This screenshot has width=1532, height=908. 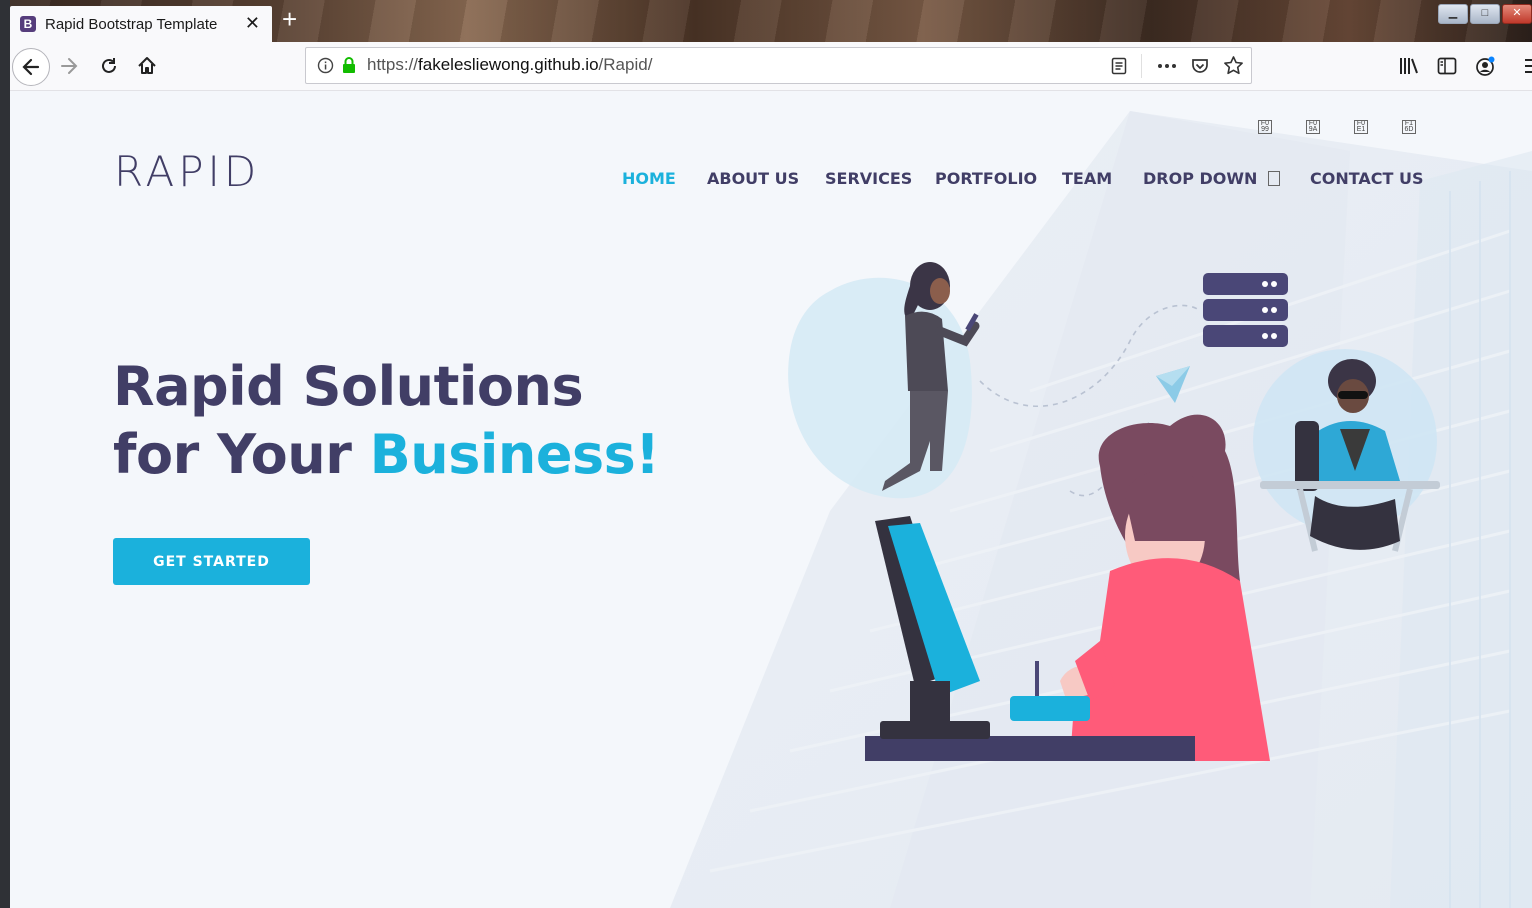 I want to click on info-icon, so click(x=325, y=65).